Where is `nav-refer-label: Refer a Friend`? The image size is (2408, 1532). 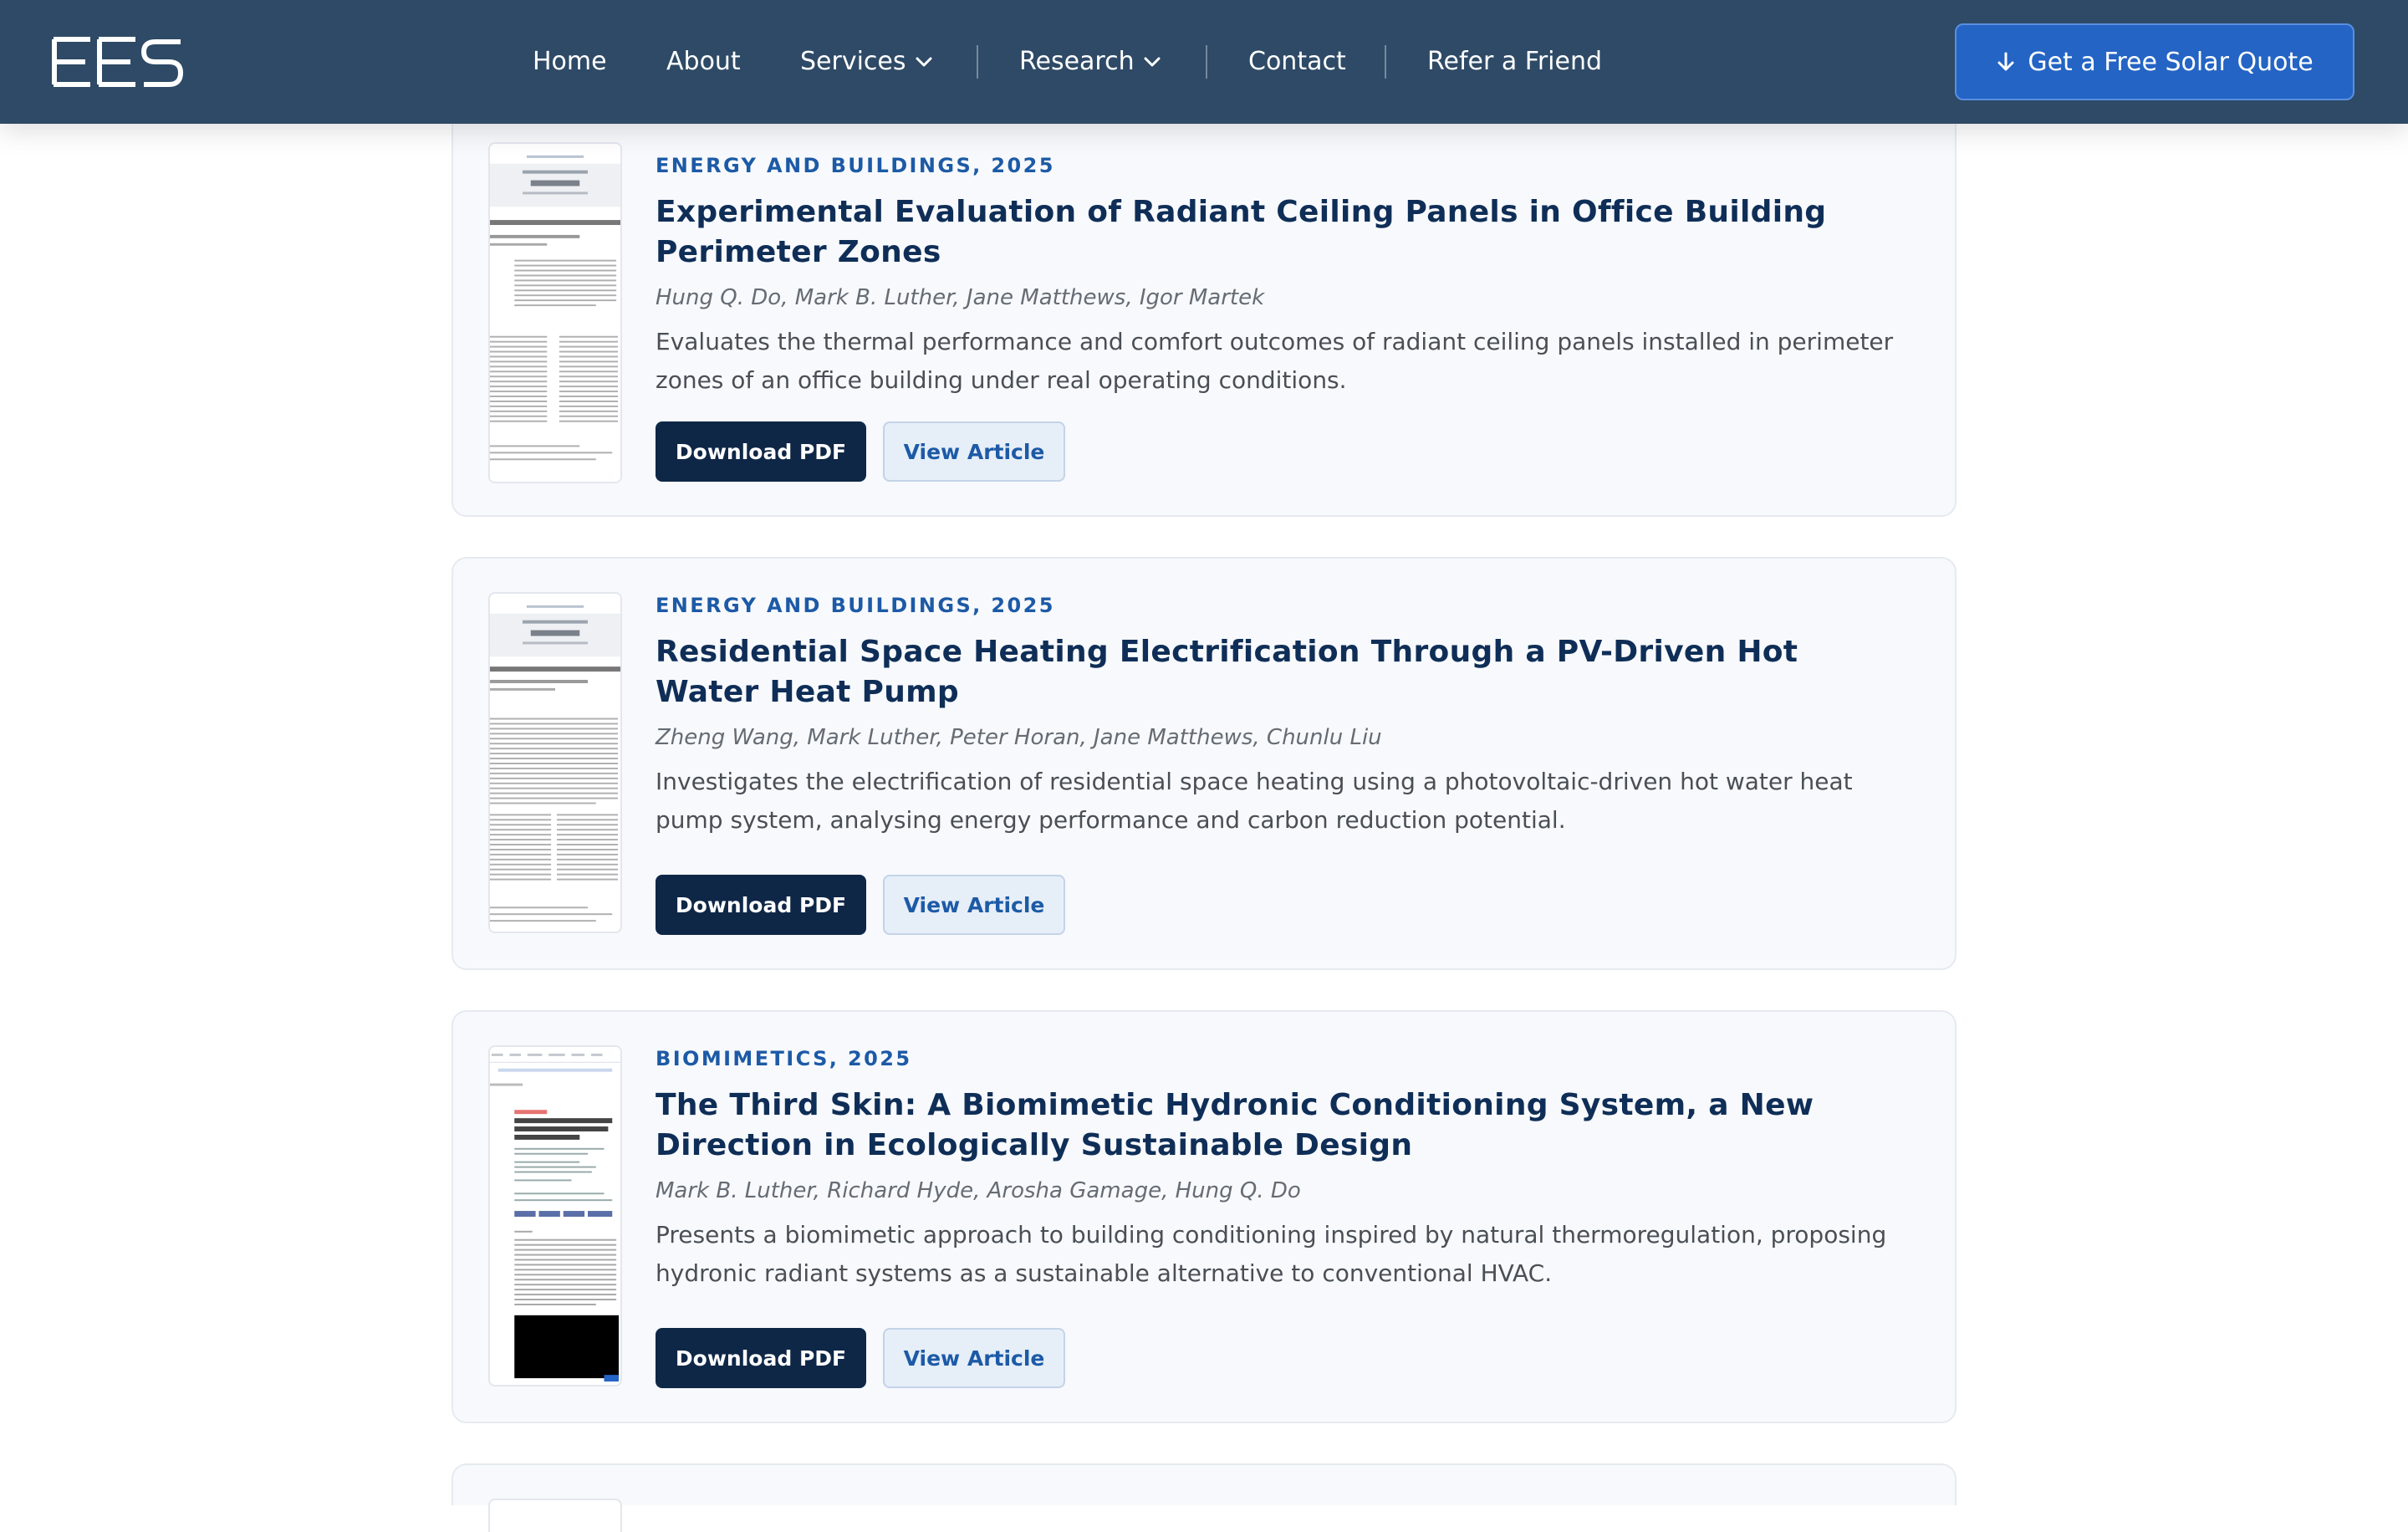
nav-refer-label: Refer a Friend is located at coordinates (1515, 62).